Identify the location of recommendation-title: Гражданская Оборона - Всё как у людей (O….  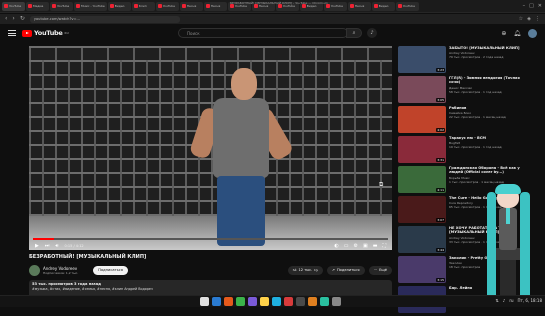
(489, 170).